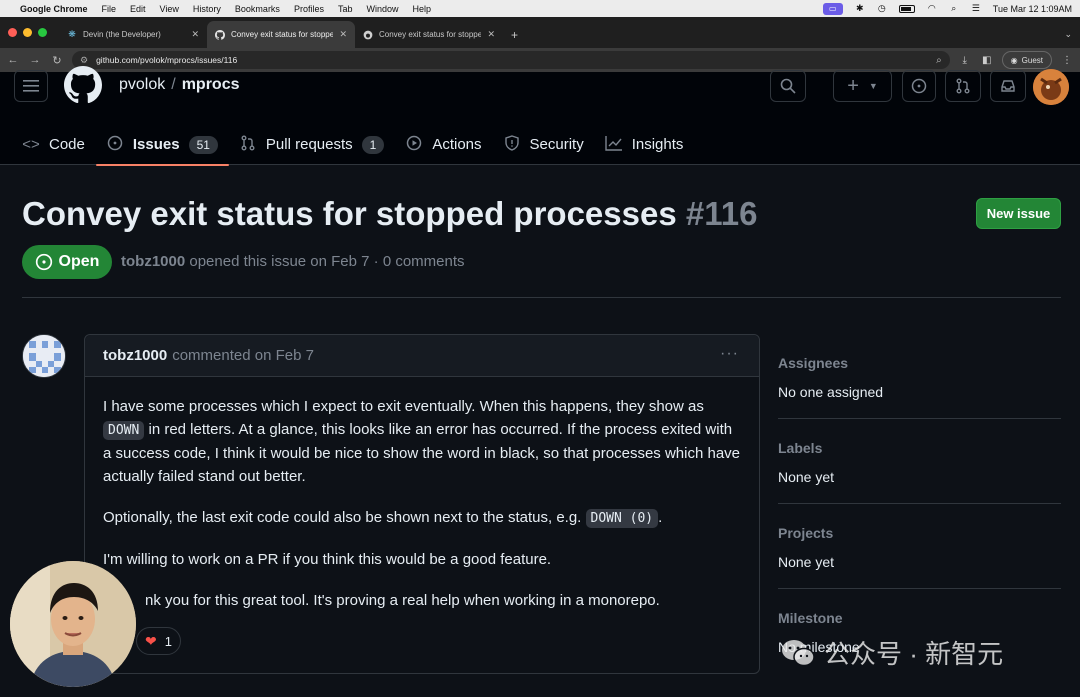 Image resolution: width=1080 pixels, height=697 pixels. I want to click on tab-title: Devin (the Developer), so click(122, 34).